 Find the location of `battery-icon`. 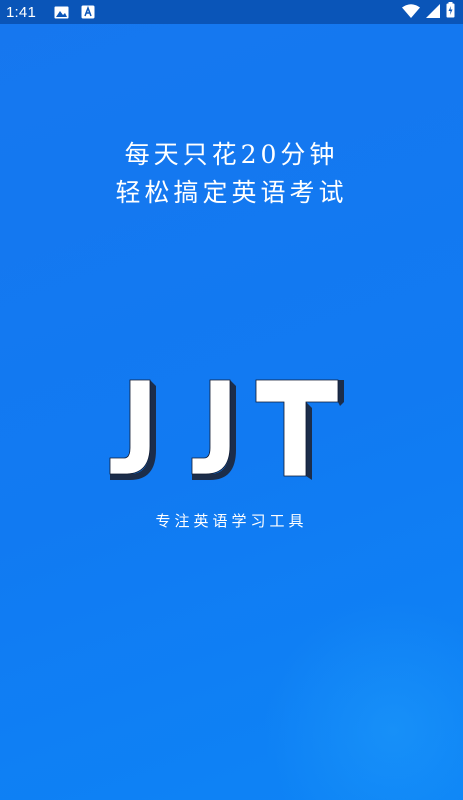

battery-icon is located at coordinates (450, 12).